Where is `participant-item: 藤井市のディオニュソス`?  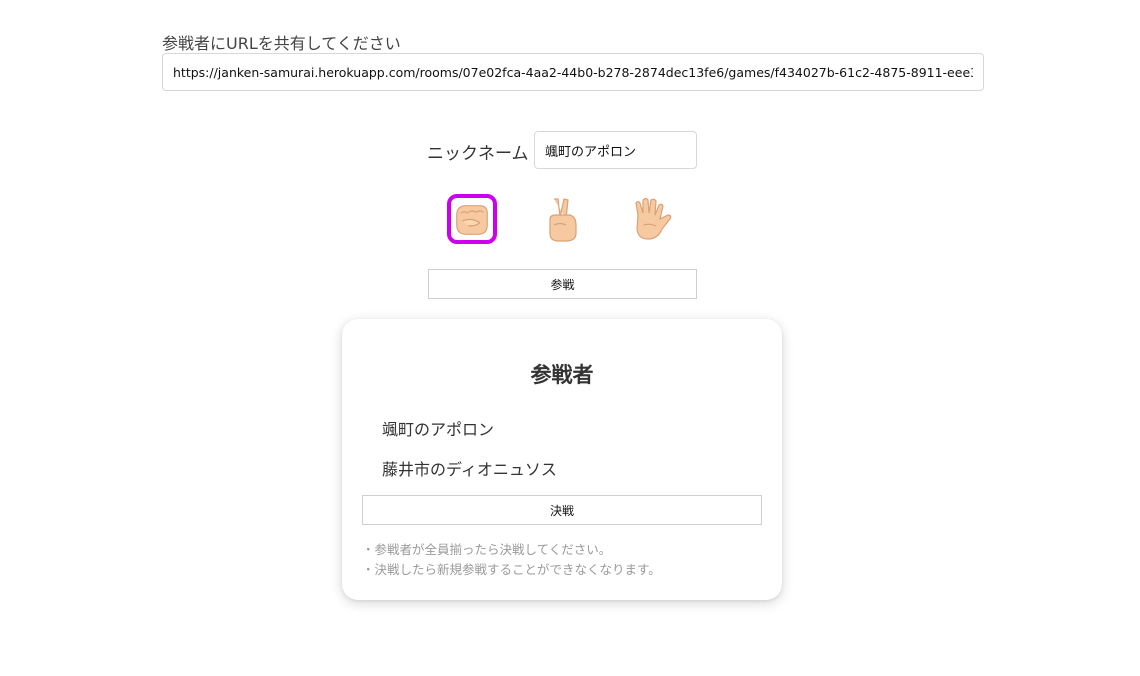 participant-item: 藤井市のディオニュソス is located at coordinates (469, 469).